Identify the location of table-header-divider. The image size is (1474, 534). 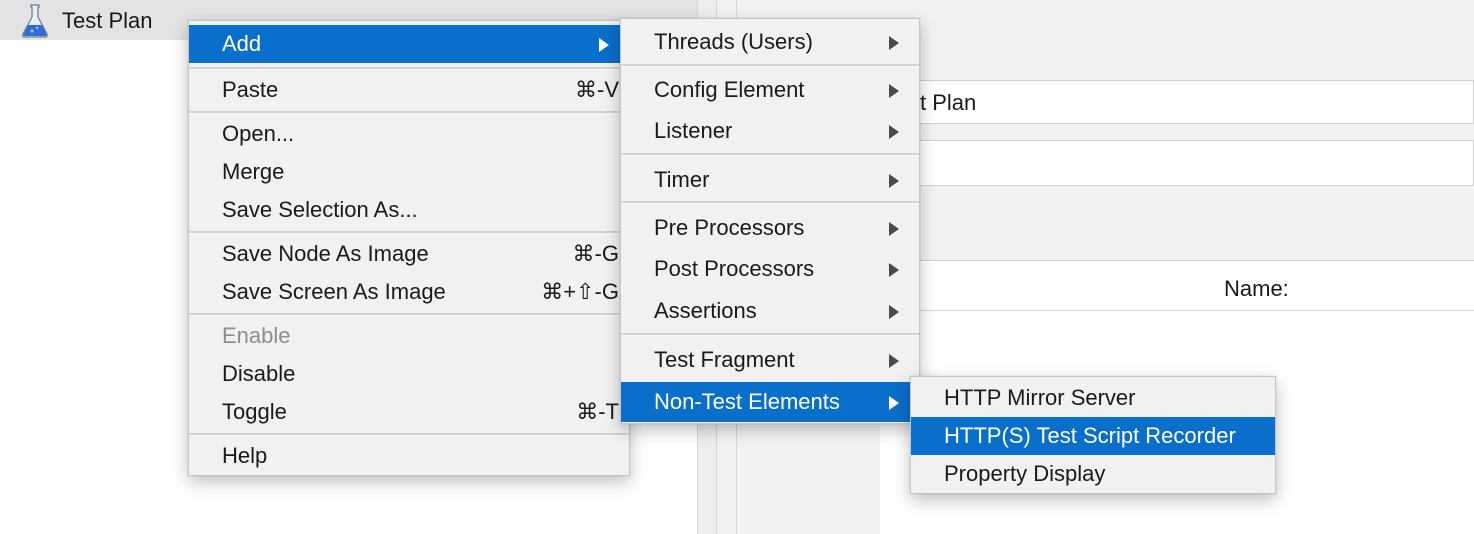
(1177, 310).